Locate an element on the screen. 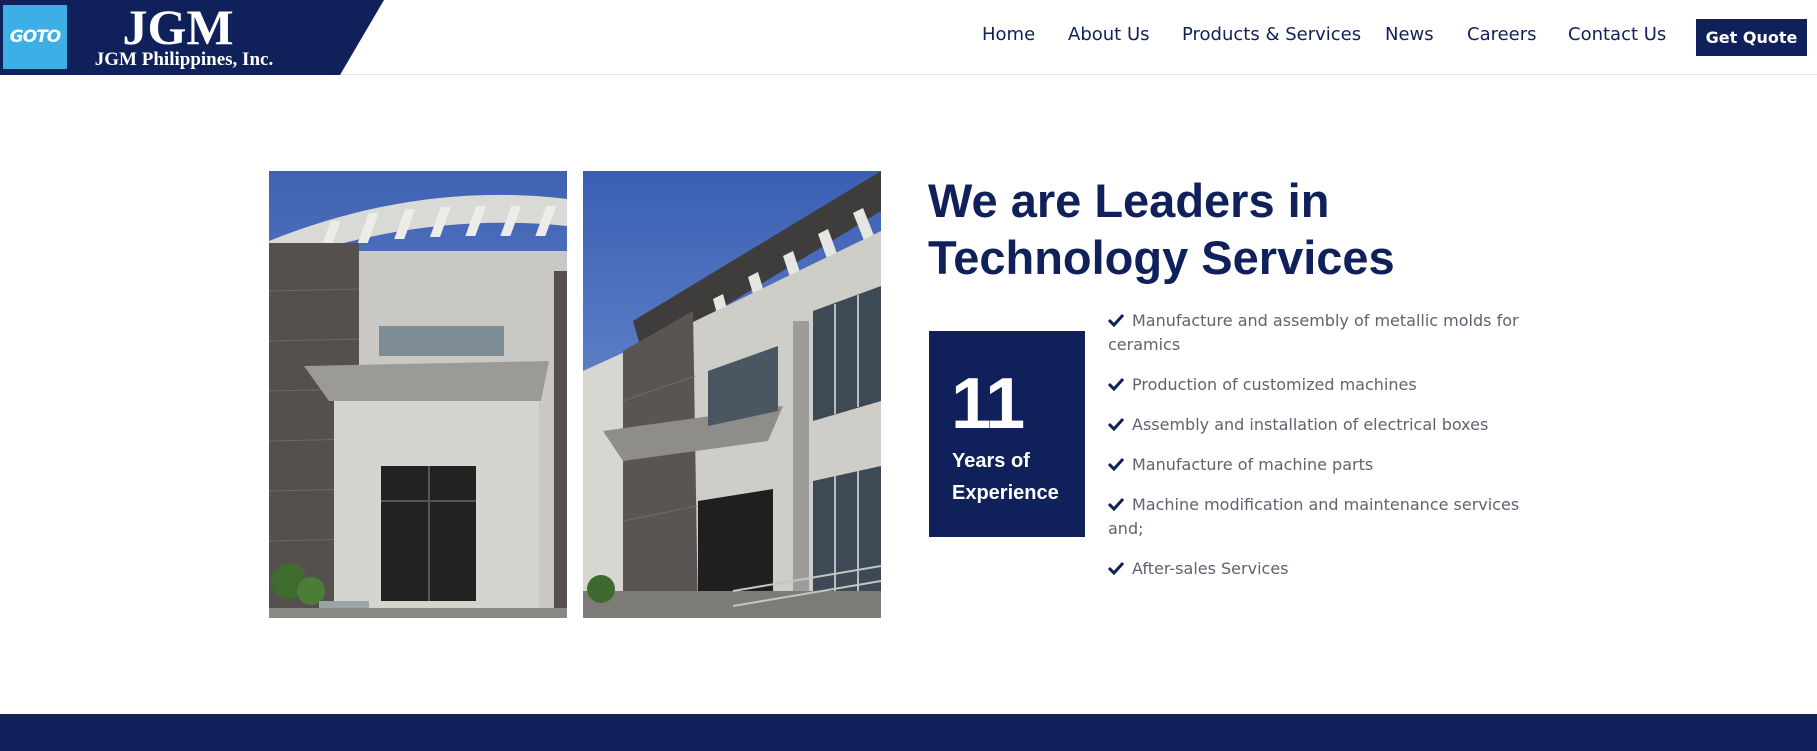  service-text: Manufacture of machine parts is located at coordinates (1253, 464).